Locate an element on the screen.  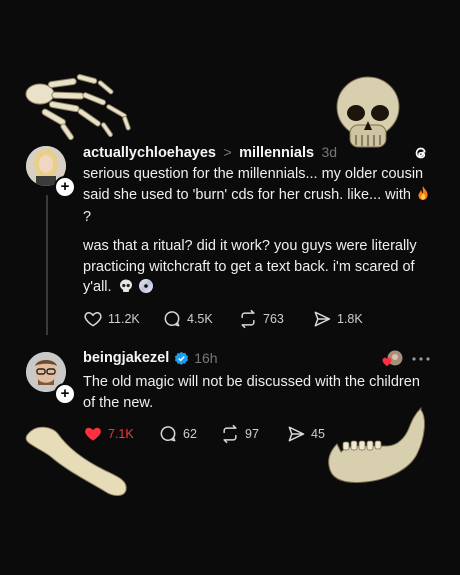
post-repost-button: 763 is located at coordinates (261, 319).